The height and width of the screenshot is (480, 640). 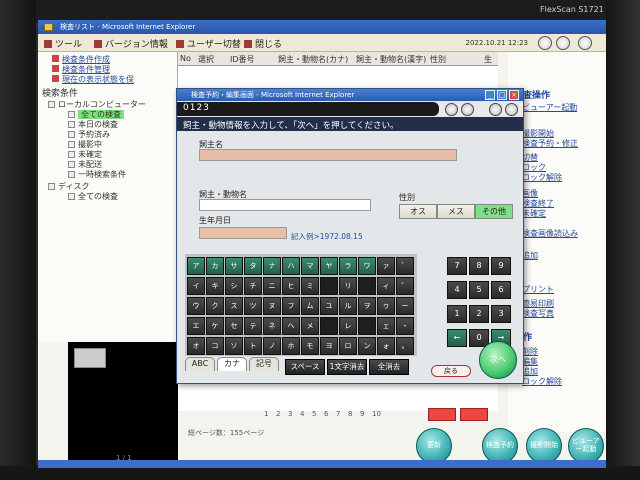 I want to click on refresh-button: 更新, so click(x=434, y=446).